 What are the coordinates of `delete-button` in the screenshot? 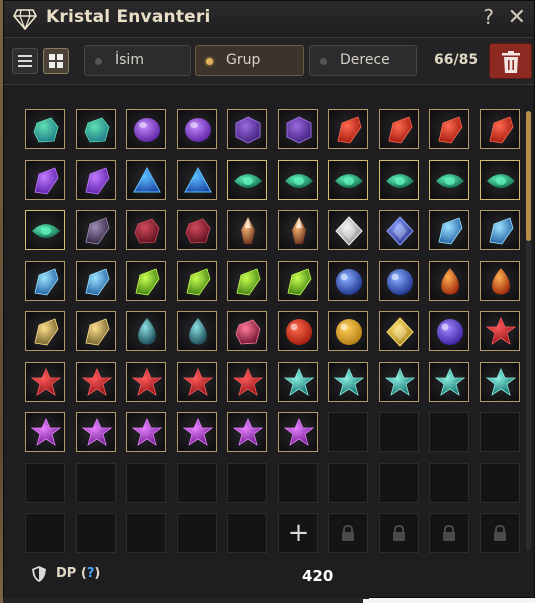 It's located at (510, 61).